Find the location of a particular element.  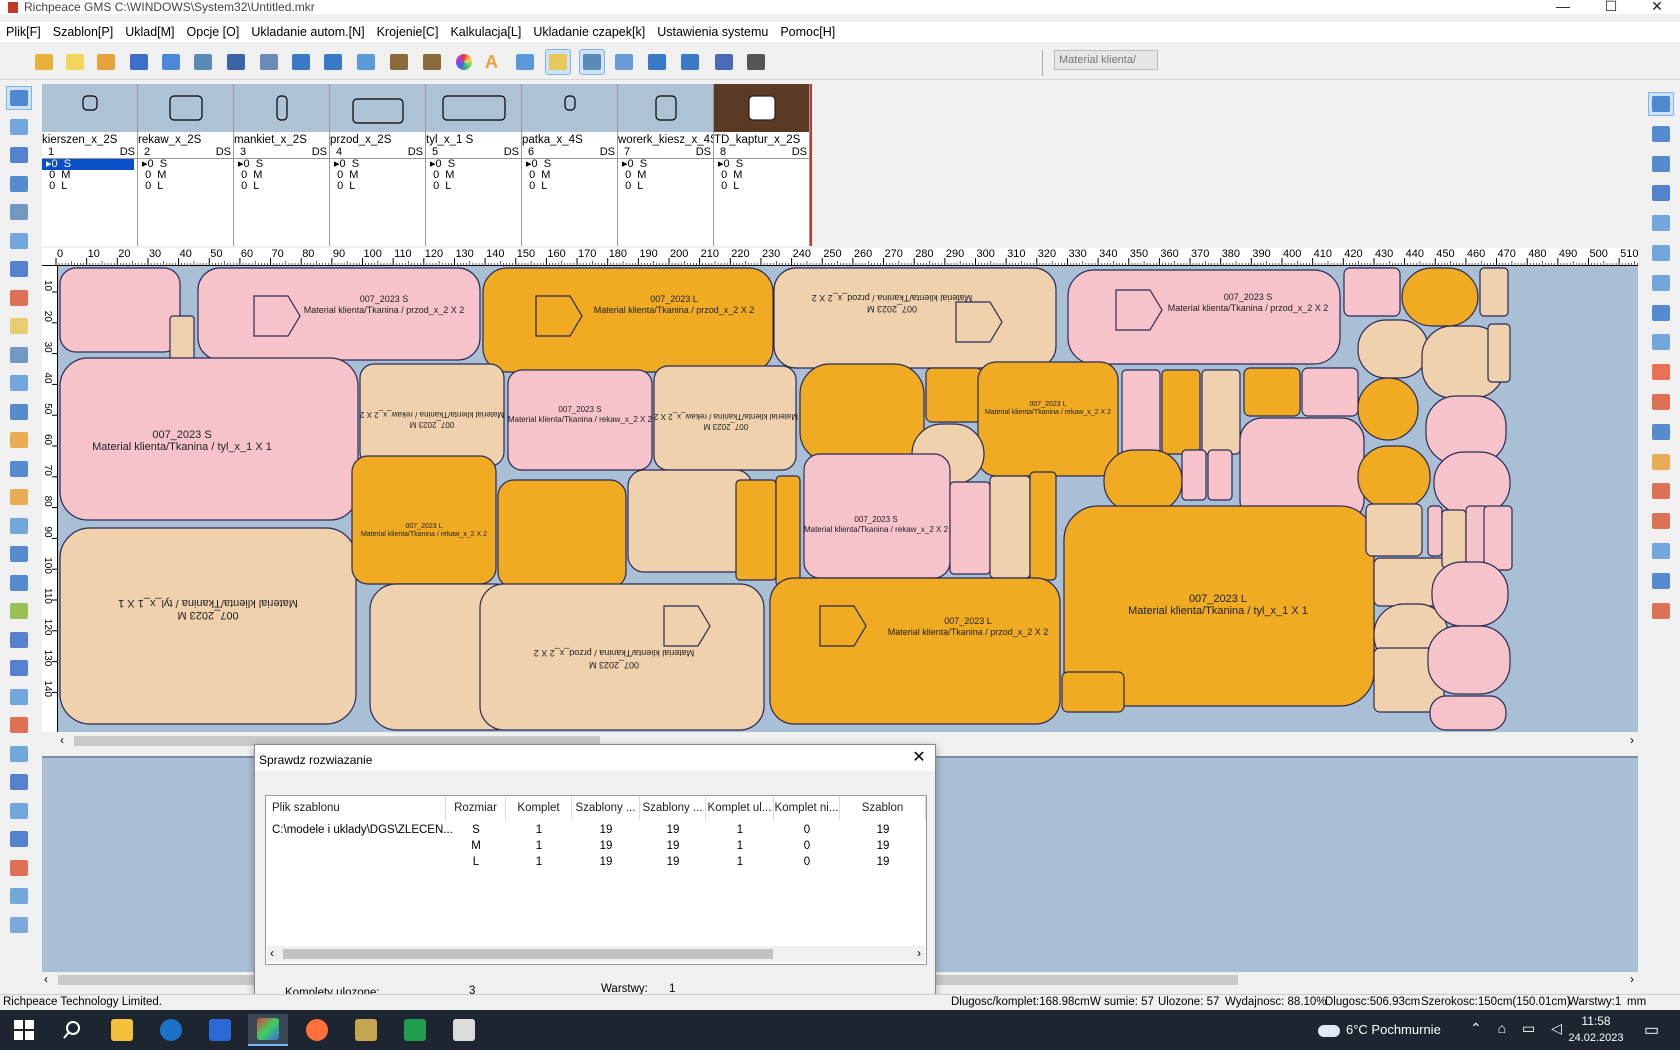

undo-button is located at coordinates (301, 62).